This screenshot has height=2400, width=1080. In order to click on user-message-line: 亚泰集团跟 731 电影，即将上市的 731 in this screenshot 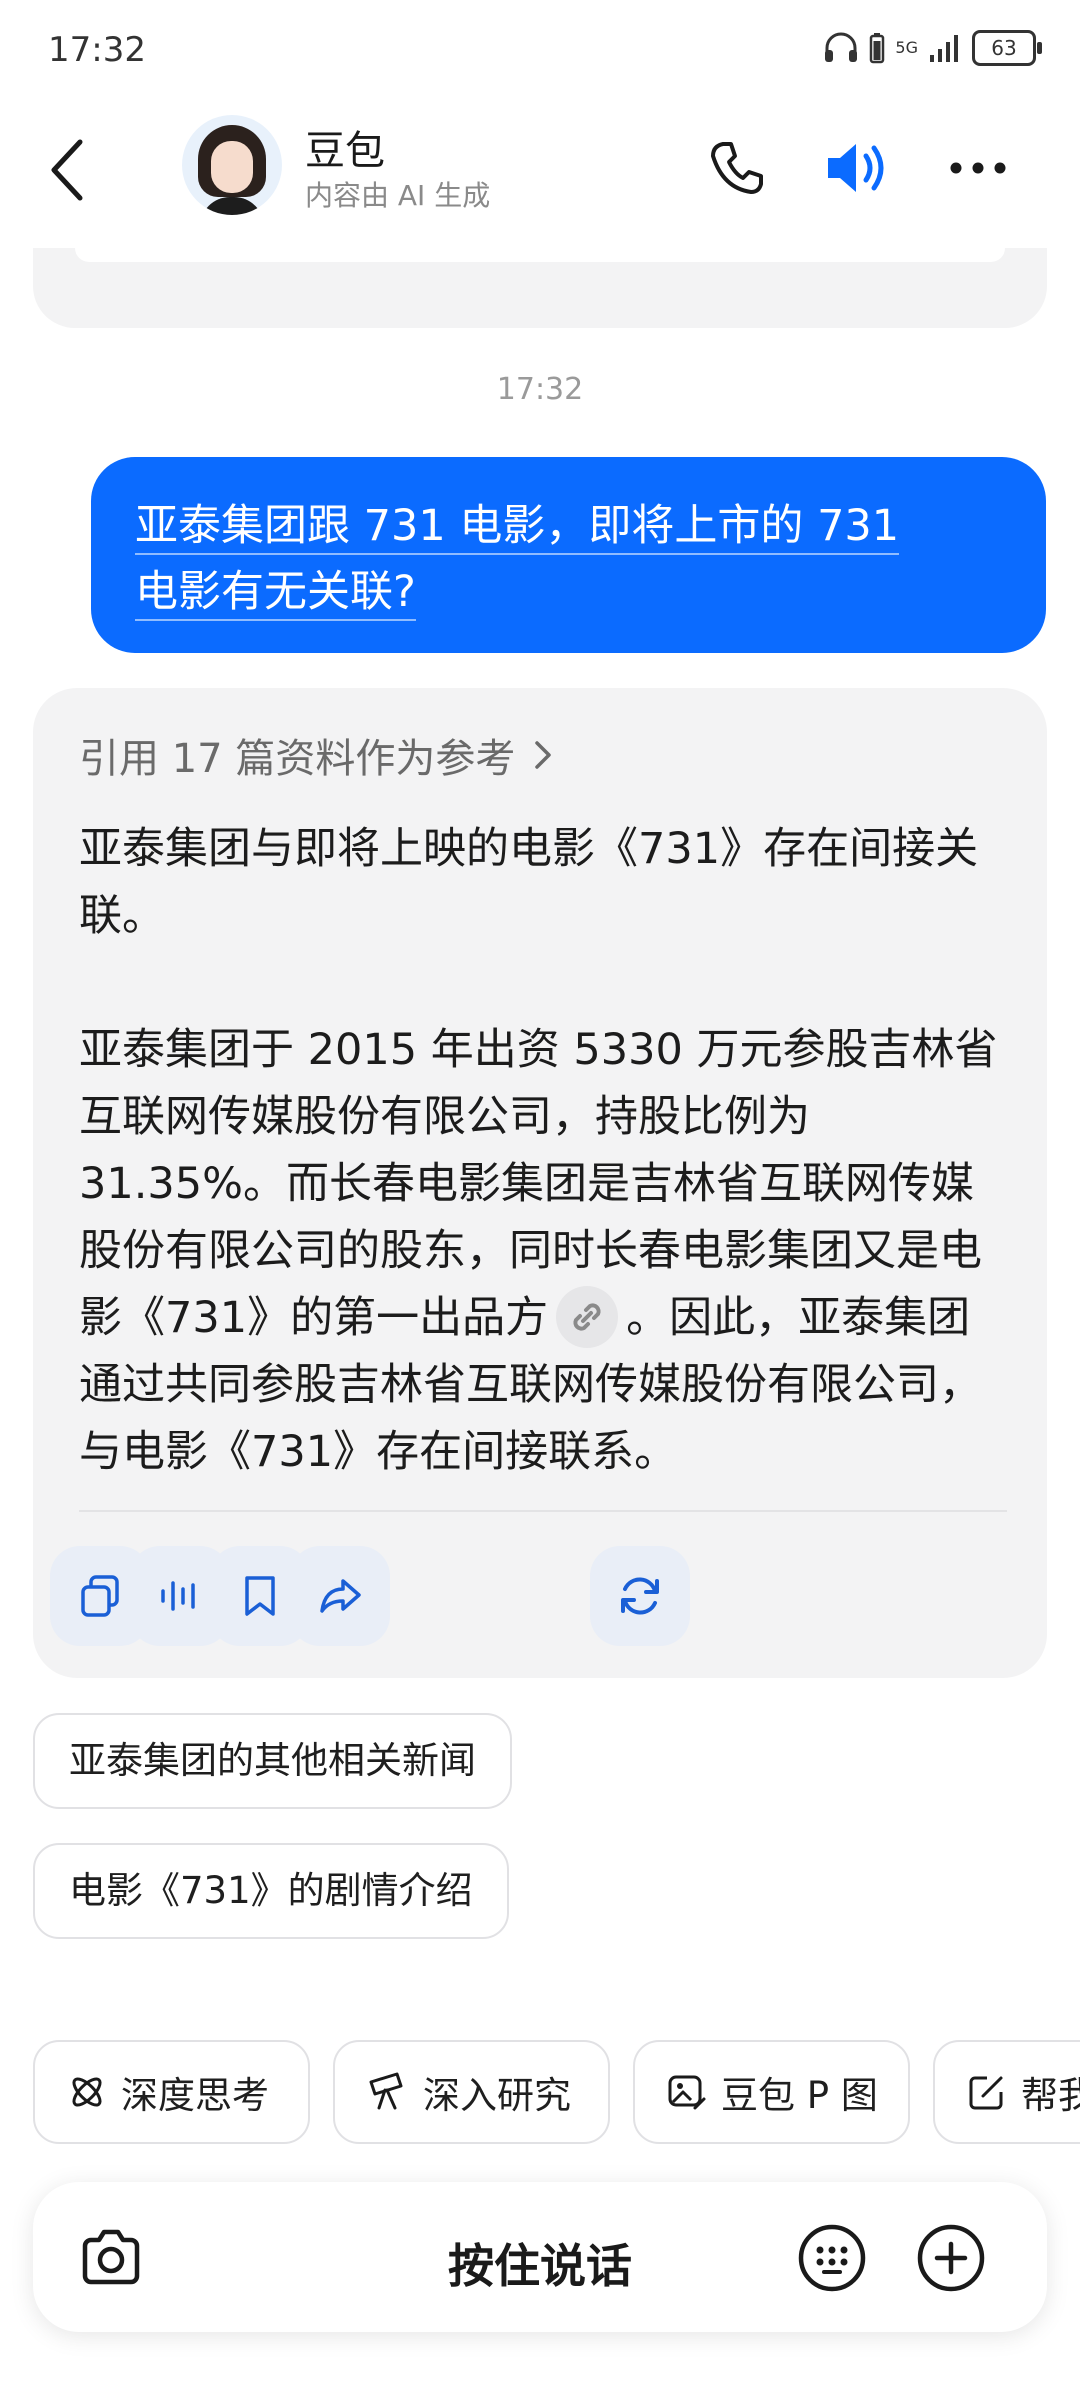, I will do `click(517, 528)`.